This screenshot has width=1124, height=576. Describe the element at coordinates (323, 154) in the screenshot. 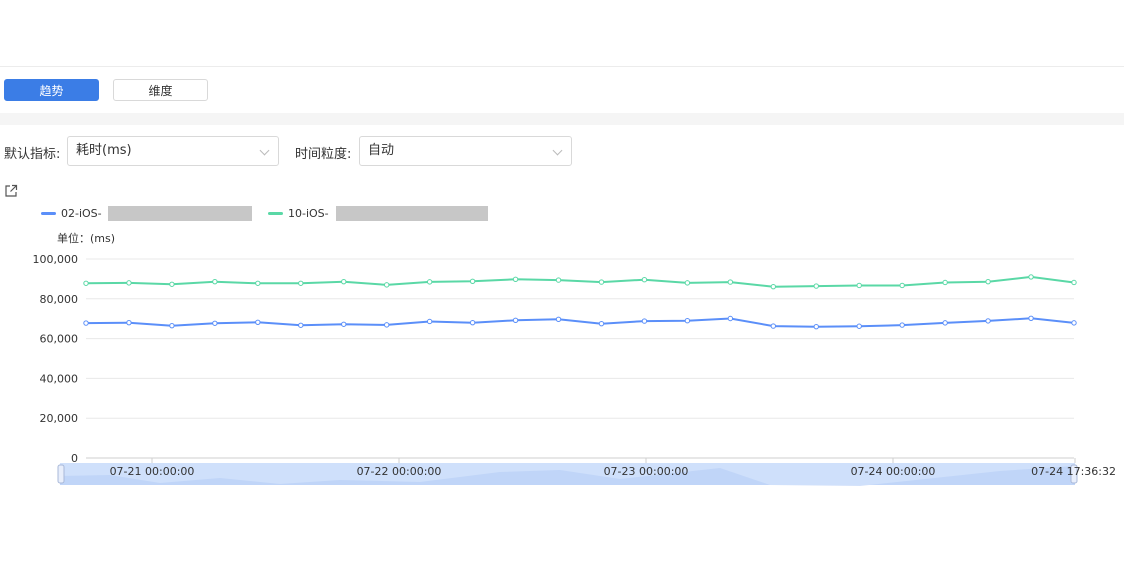

I see `granularity-label: 时间粒度:` at that location.